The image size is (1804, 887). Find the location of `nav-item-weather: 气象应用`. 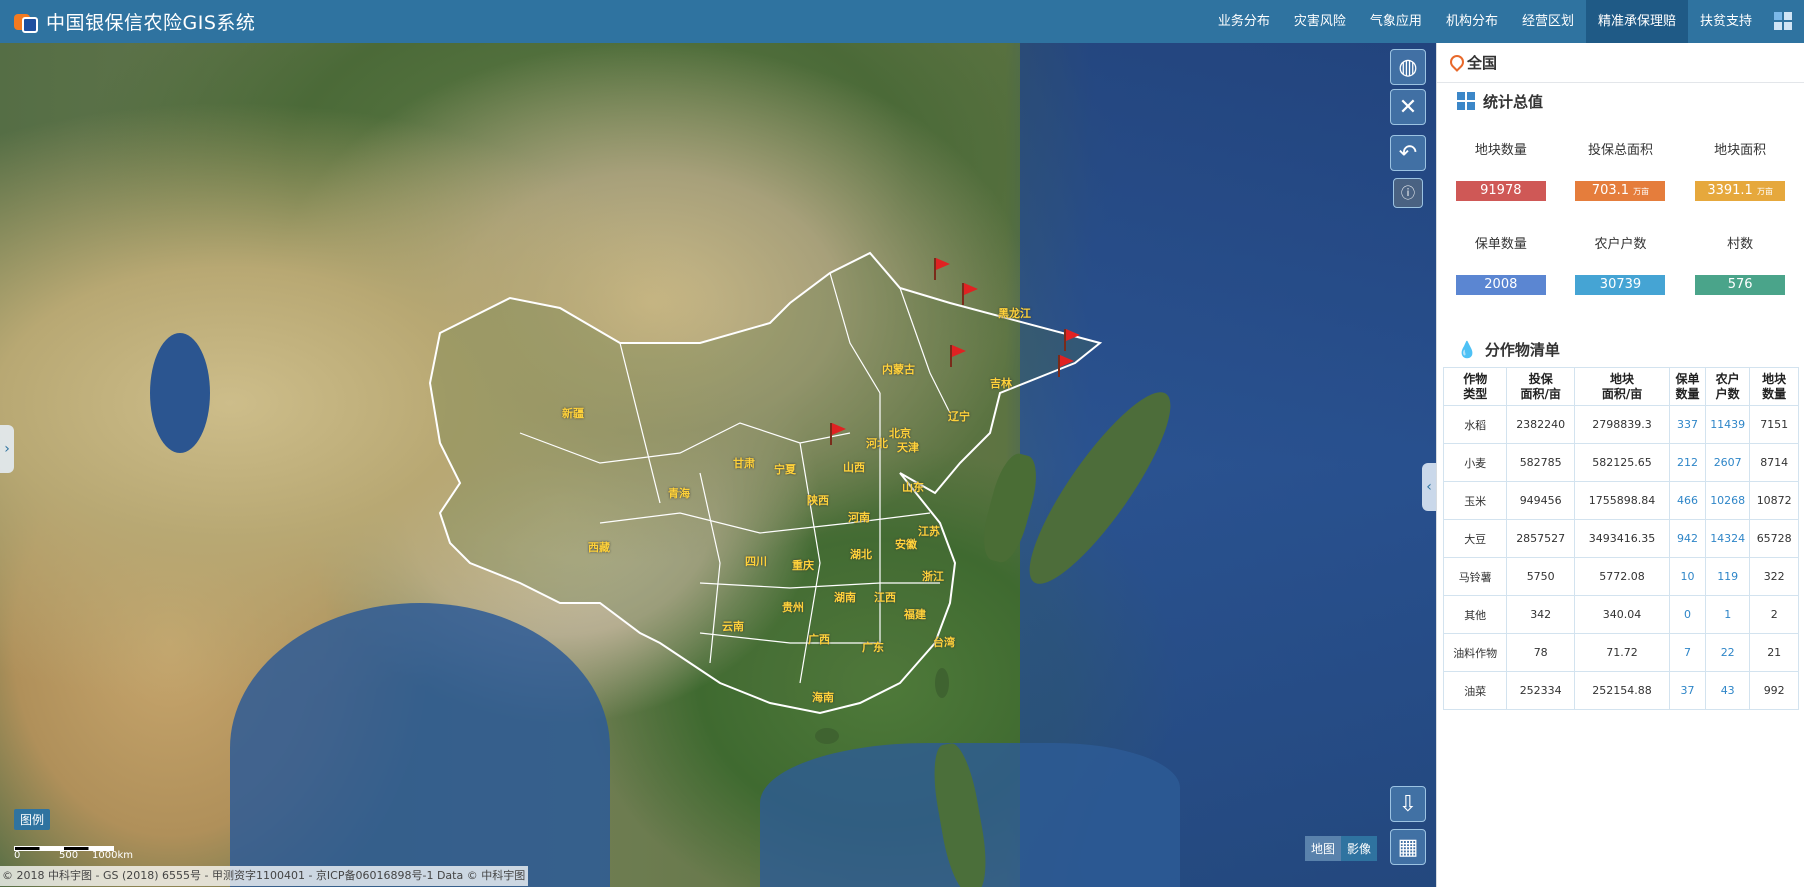

nav-item-weather: 气象应用 is located at coordinates (1396, 21).